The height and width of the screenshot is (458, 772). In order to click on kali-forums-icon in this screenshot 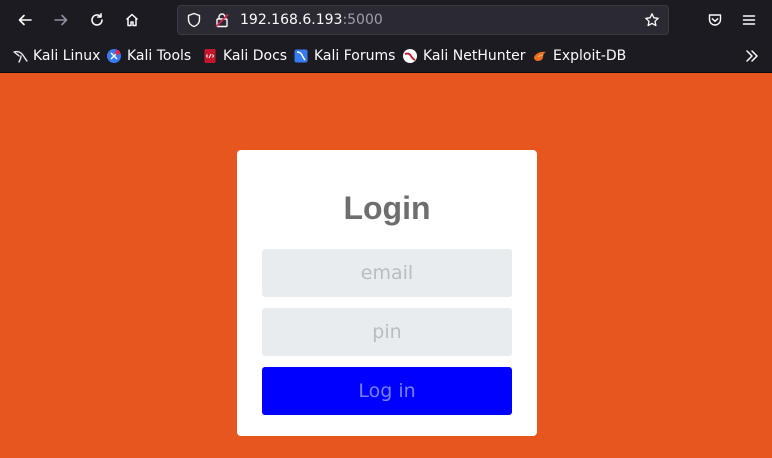, I will do `click(301, 56)`.